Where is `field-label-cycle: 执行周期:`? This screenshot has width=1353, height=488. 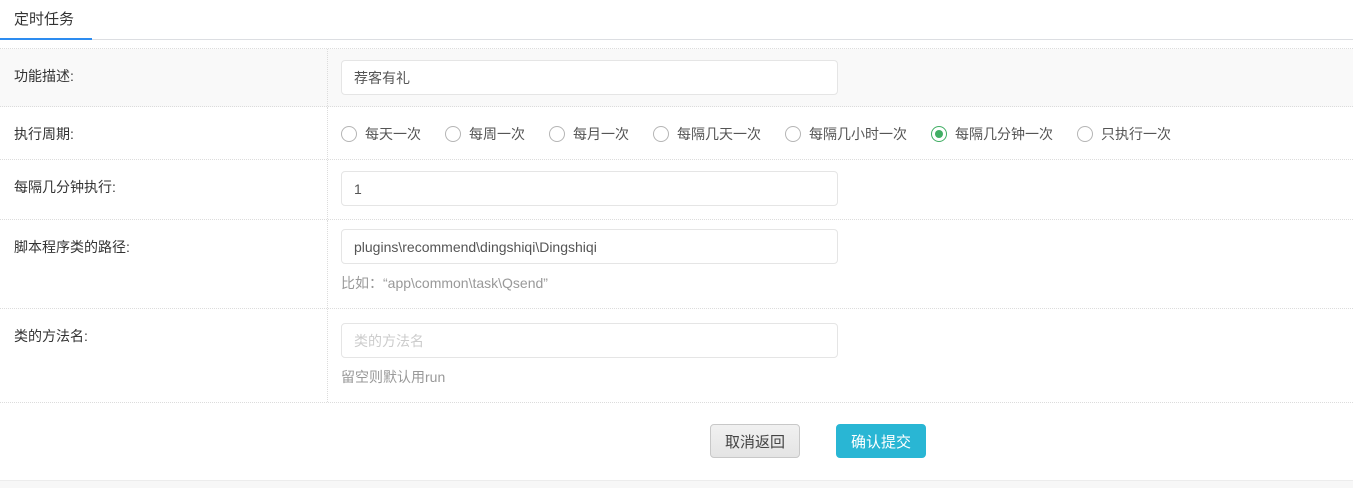
field-label-cycle: 执行周期: is located at coordinates (164, 133).